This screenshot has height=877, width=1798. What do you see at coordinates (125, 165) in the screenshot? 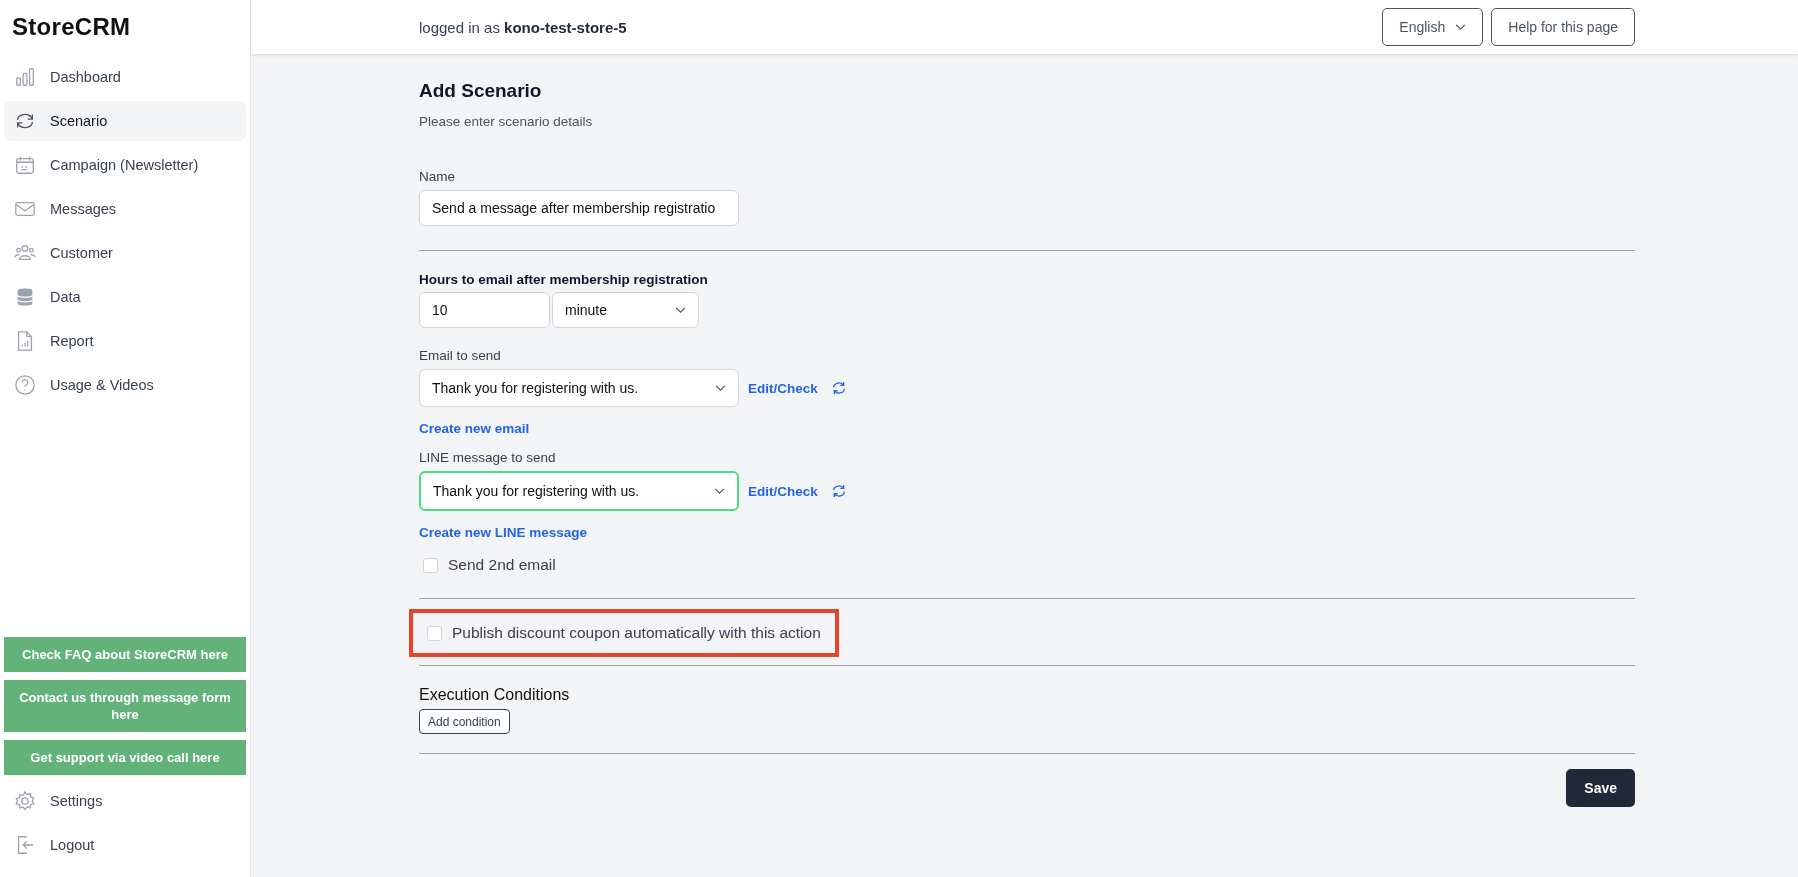
I see `sidebar-item: Campaign (Newsletter)` at bounding box center [125, 165].